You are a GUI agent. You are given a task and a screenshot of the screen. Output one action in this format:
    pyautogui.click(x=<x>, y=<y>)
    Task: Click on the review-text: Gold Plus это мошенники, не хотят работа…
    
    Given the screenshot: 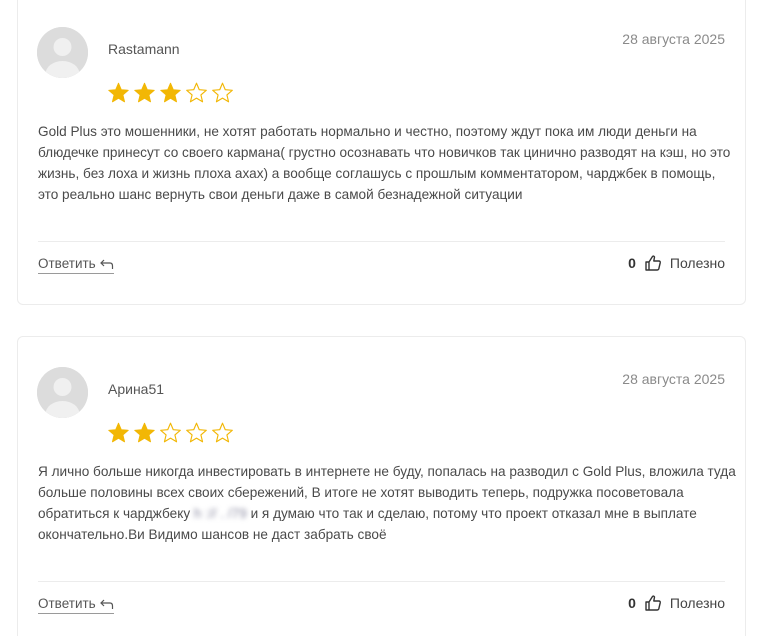 What is the action you would take?
    pyautogui.click(x=384, y=163)
    